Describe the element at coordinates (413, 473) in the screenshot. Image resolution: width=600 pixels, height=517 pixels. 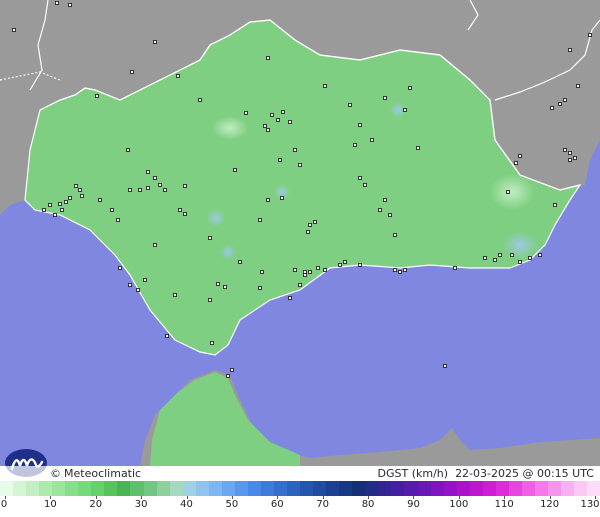
I see `variable-label: DGST (km/h)` at that location.